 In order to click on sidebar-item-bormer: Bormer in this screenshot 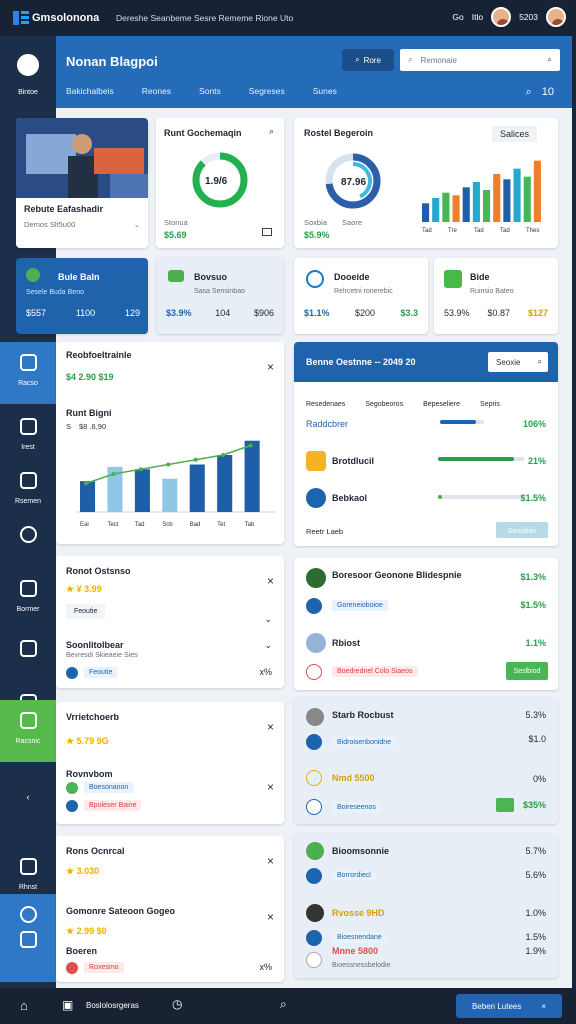, I will do `click(28, 599)`.